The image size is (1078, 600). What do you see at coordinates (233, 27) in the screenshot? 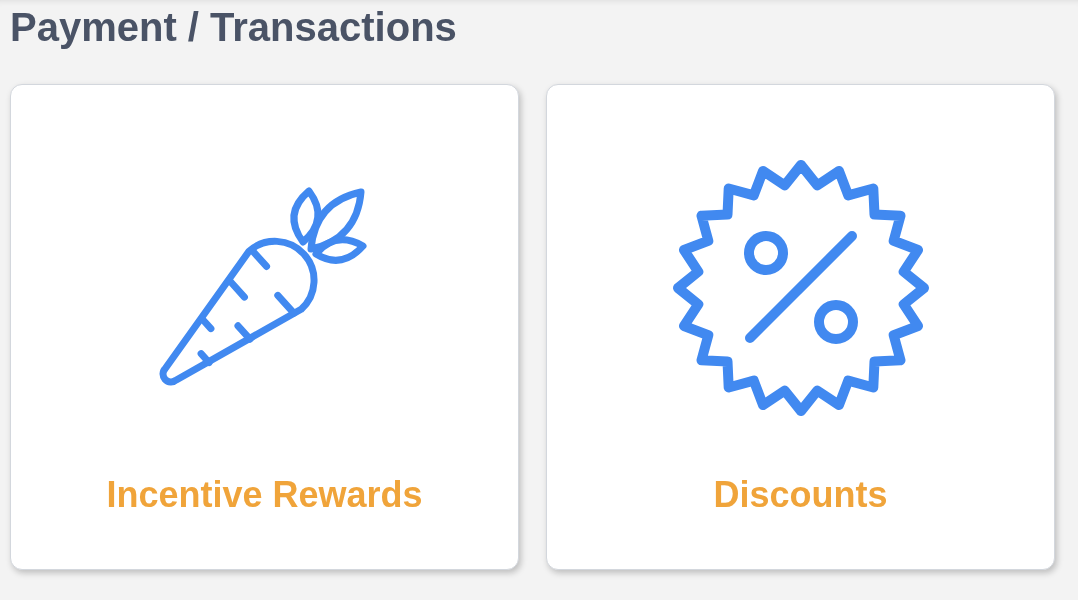
I see `page-title: Payment / Transactions` at bounding box center [233, 27].